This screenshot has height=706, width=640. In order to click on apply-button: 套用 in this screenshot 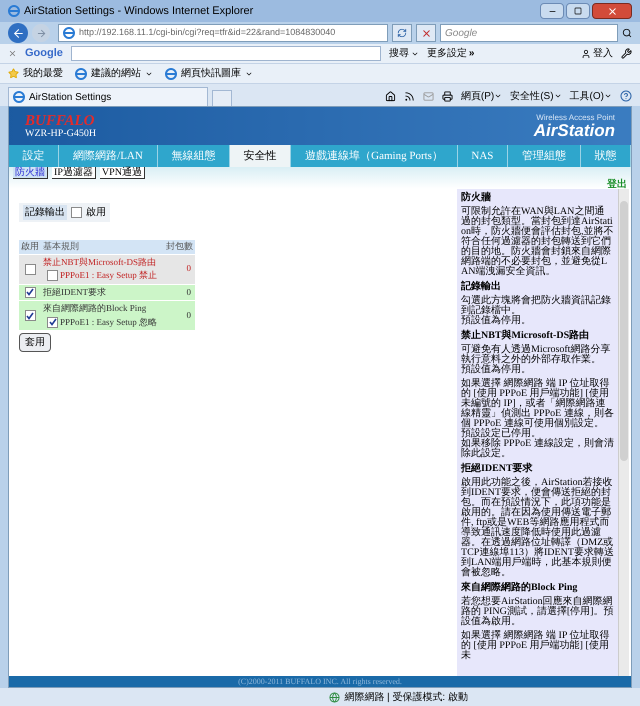, I will do `click(35, 342)`.